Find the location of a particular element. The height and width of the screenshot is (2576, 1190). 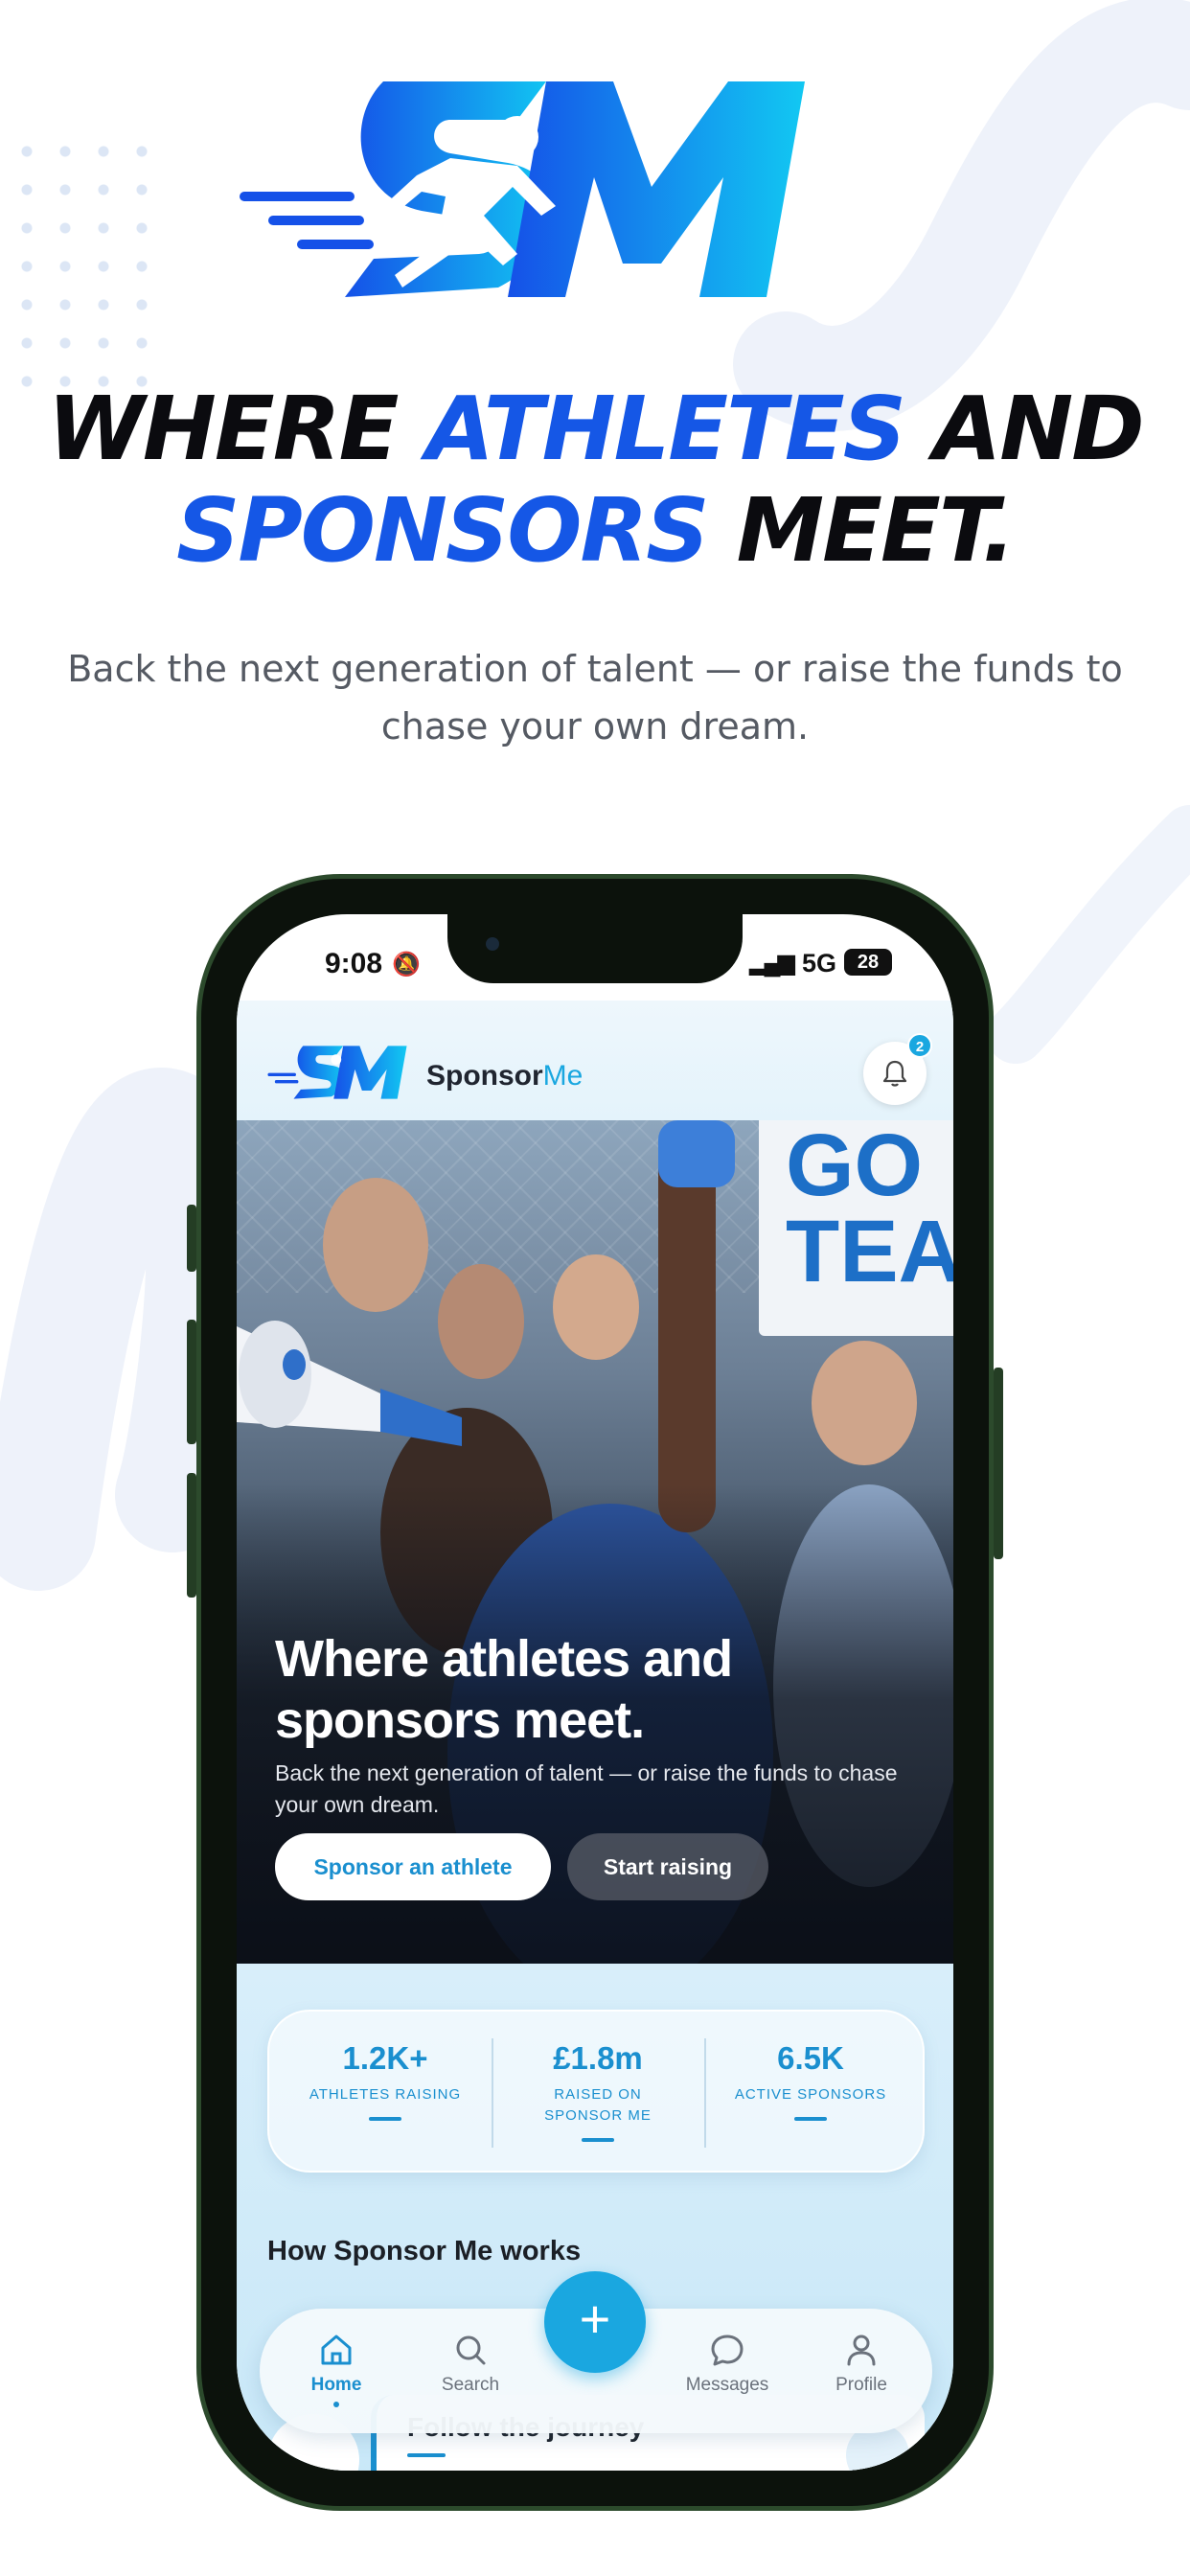

tab-label: Messages is located at coordinates (727, 2385).